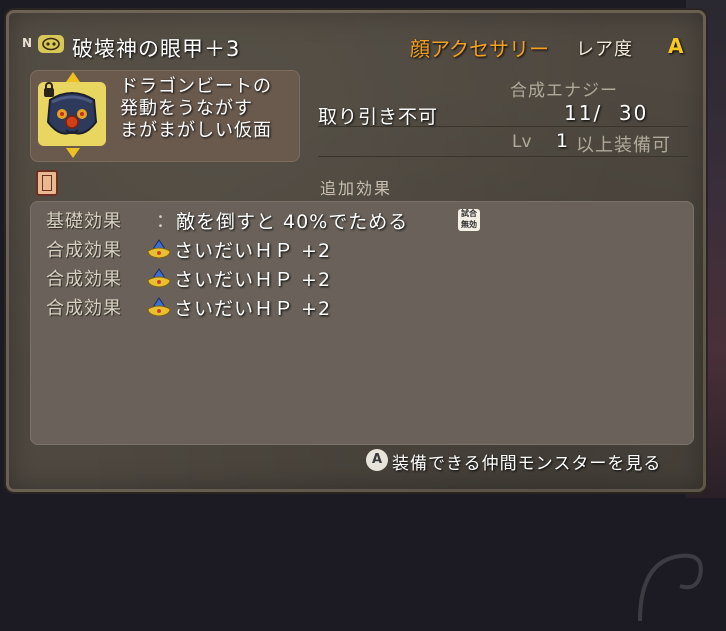  Describe the element at coordinates (670, 587) in the screenshot. I see `decorative-swirl` at that location.